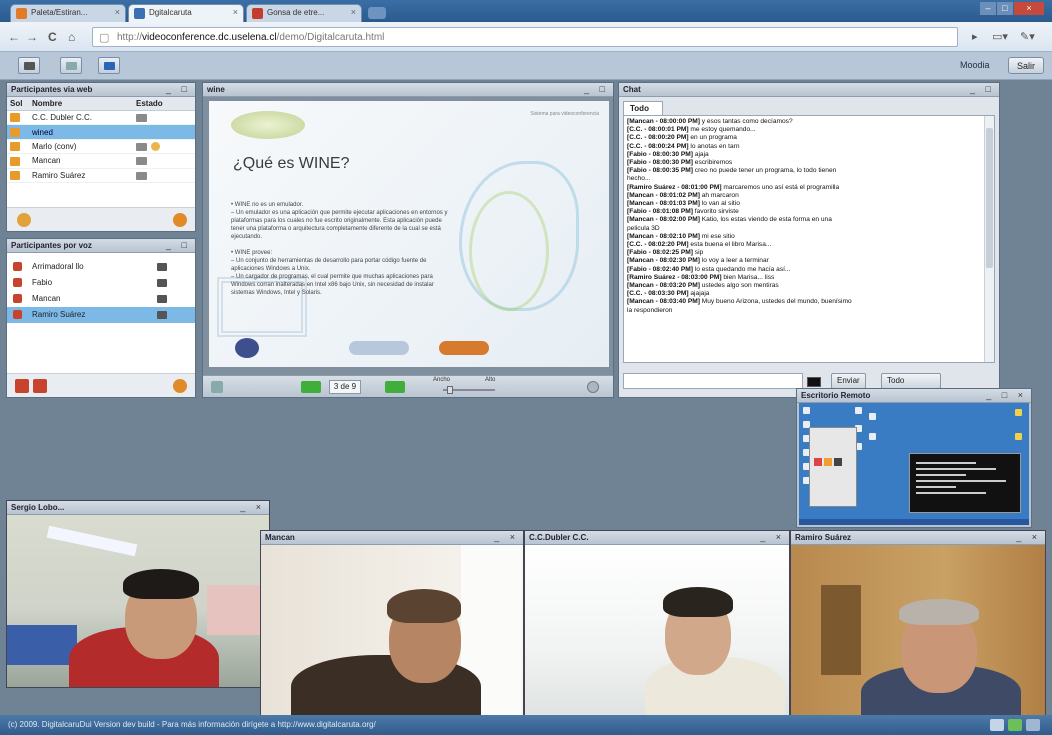  Describe the element at coordinates (24, 220) in the screenshot. I see `hand-raise-icon` at that location.